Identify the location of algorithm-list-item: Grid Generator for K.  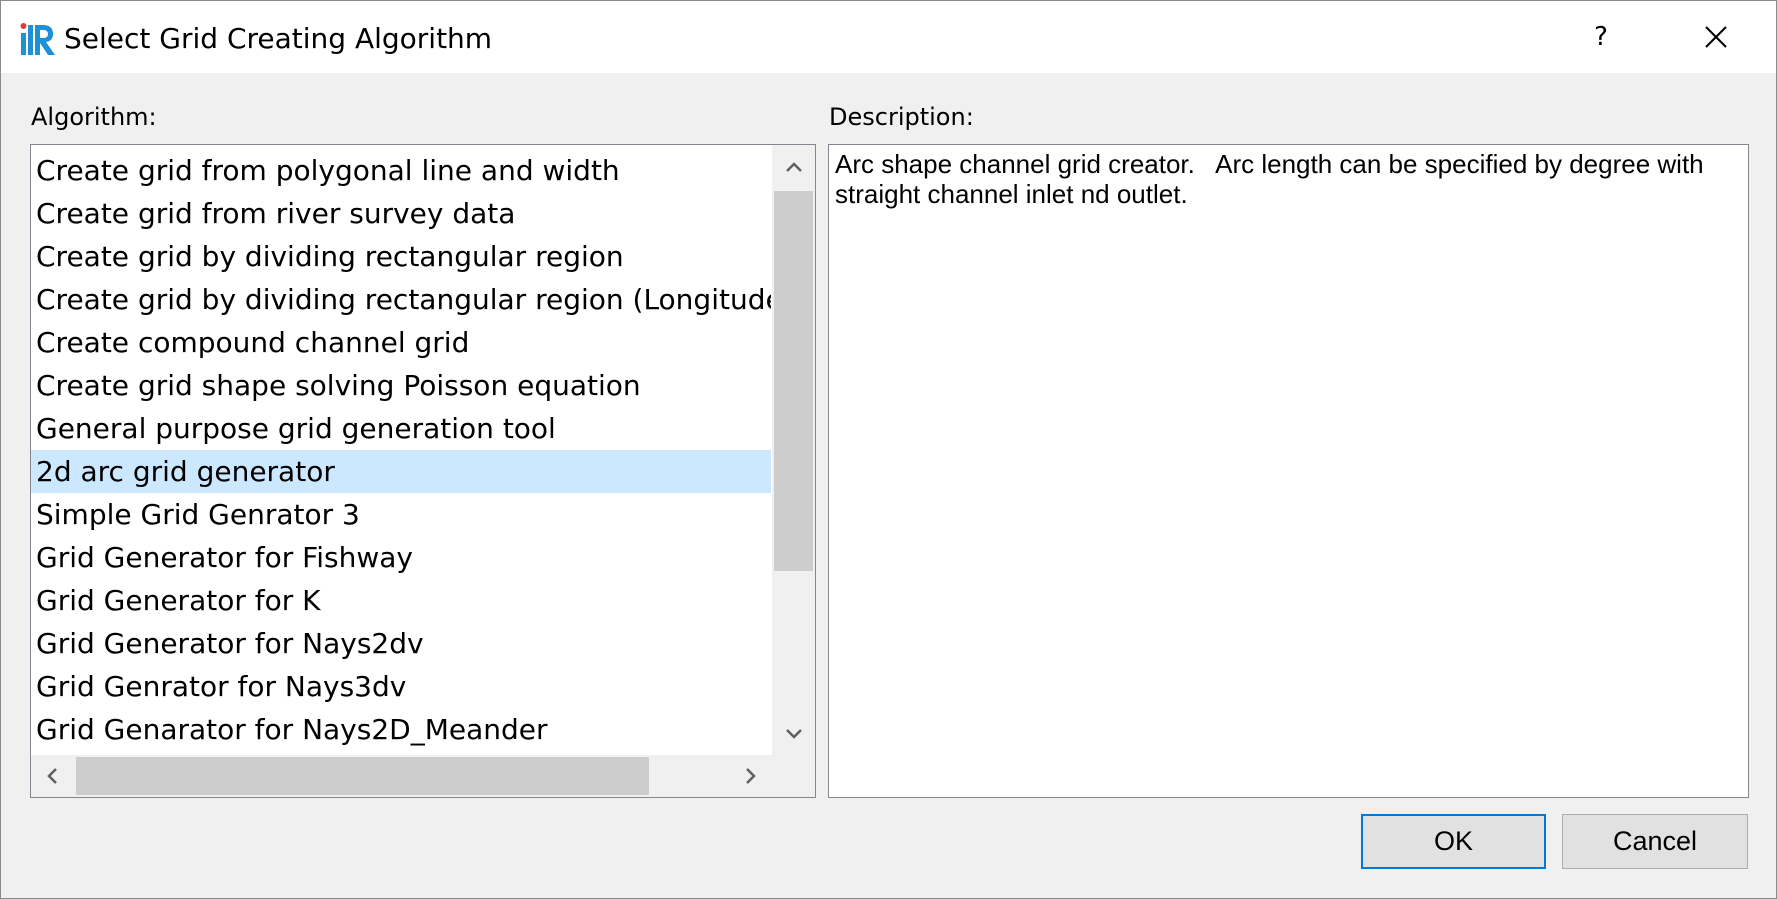
(401, 600).